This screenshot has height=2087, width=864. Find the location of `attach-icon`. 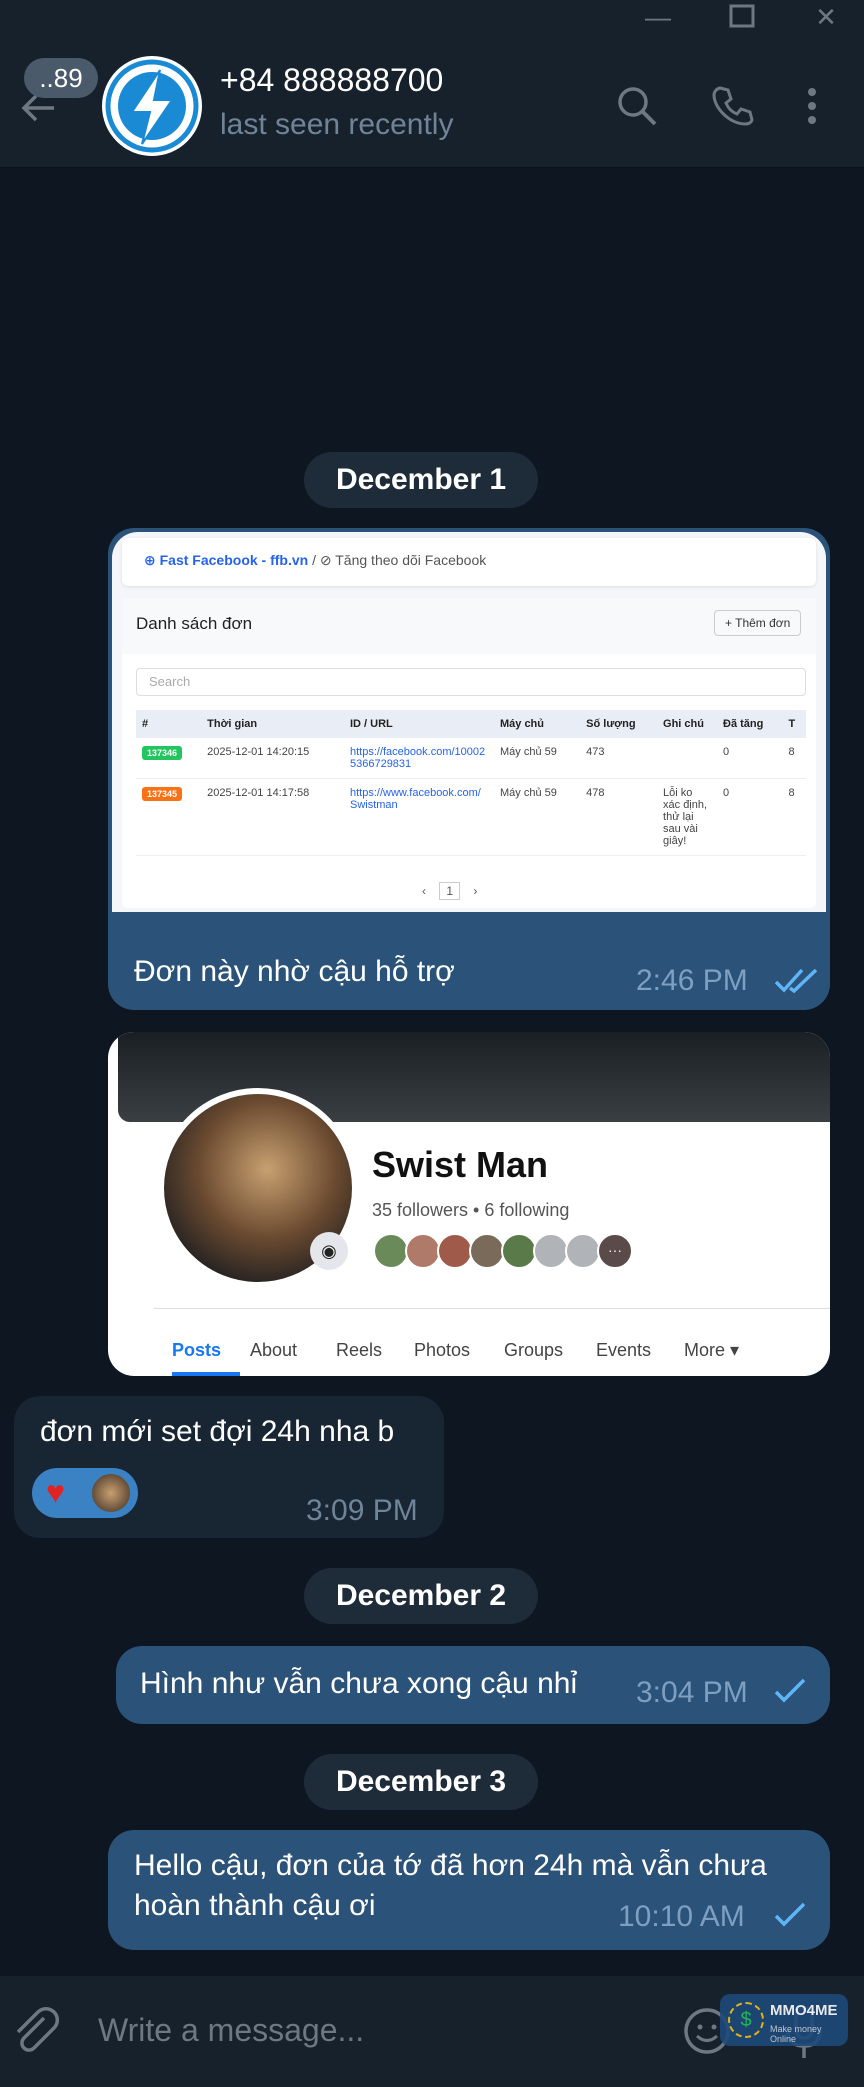

attach-icon is located at coordinates (35, 2032).